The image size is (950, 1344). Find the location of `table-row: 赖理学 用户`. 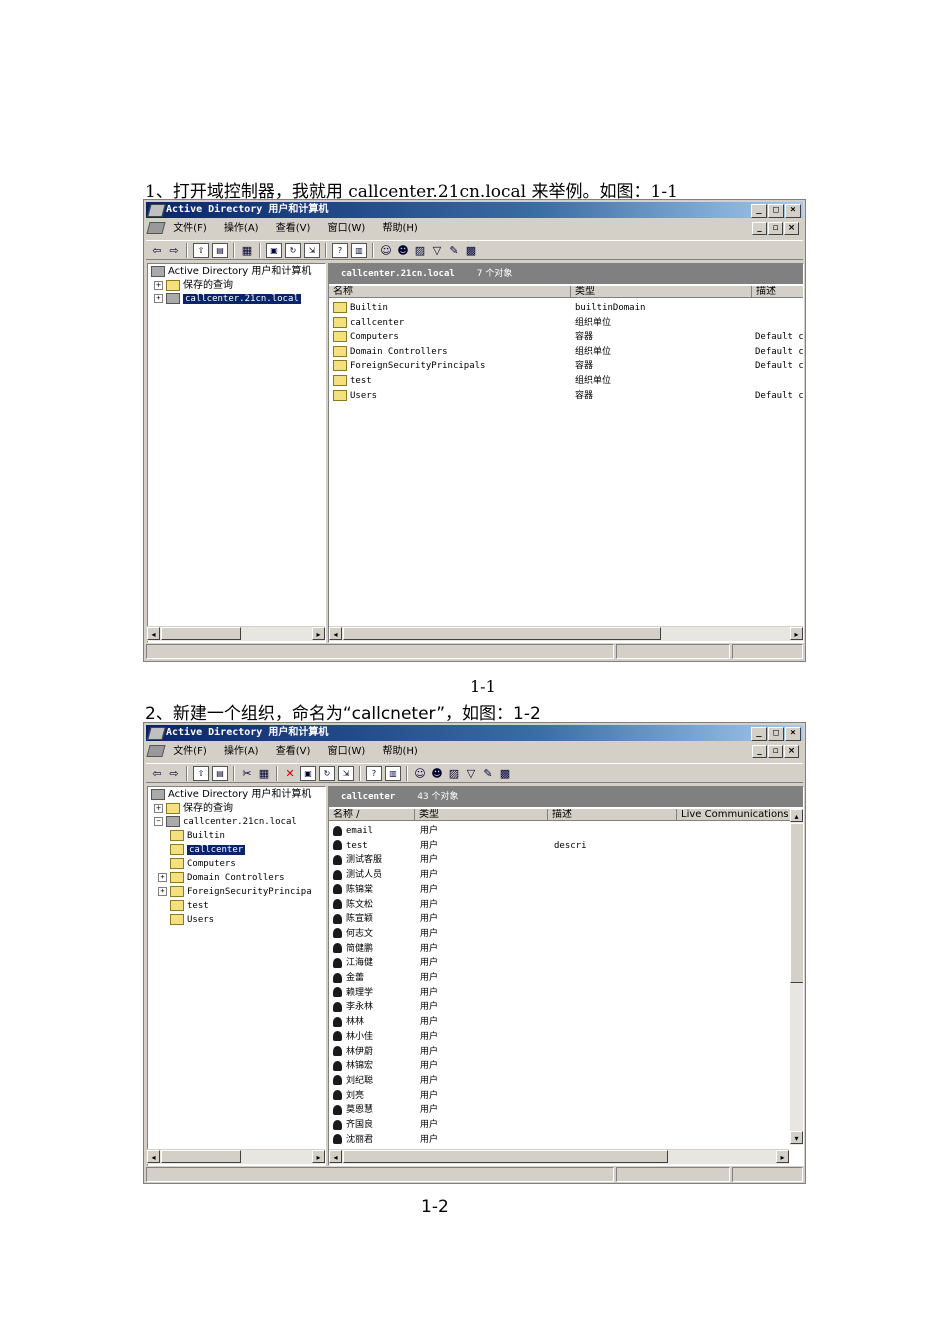

table-row: 赖理学 用户 is located at coordinates (560, 993).